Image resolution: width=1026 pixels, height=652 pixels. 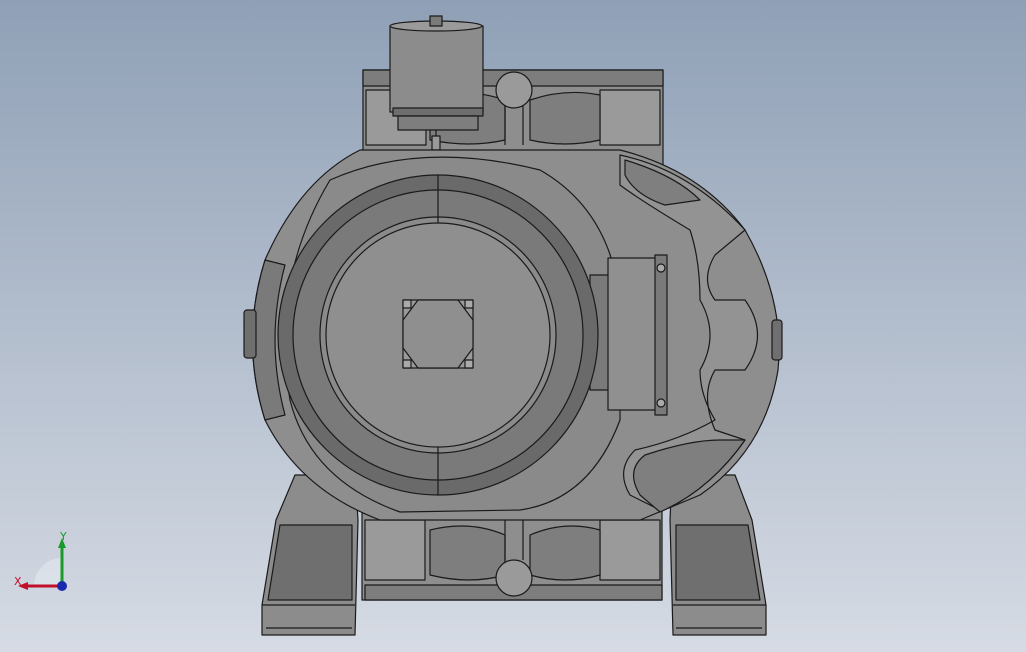 I want to click on axis-triad: X Y, so click(x=40, y=560).